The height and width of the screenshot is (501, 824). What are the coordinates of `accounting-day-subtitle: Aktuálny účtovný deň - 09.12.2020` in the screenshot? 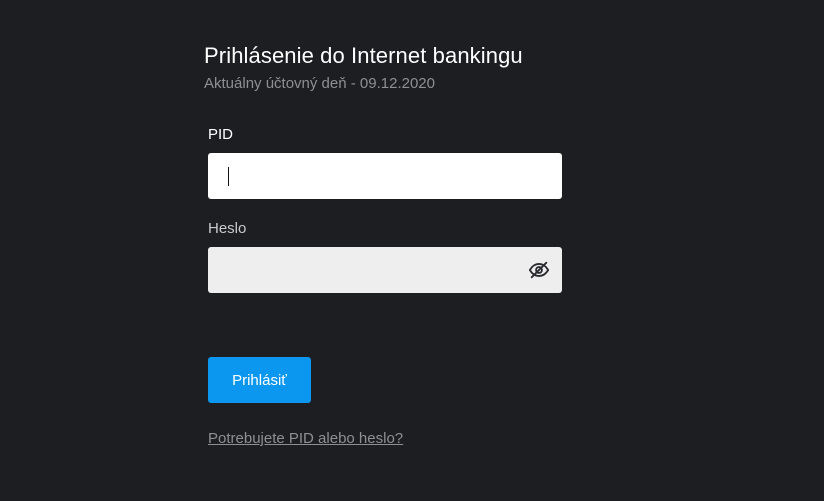 It's located at (319, 83).